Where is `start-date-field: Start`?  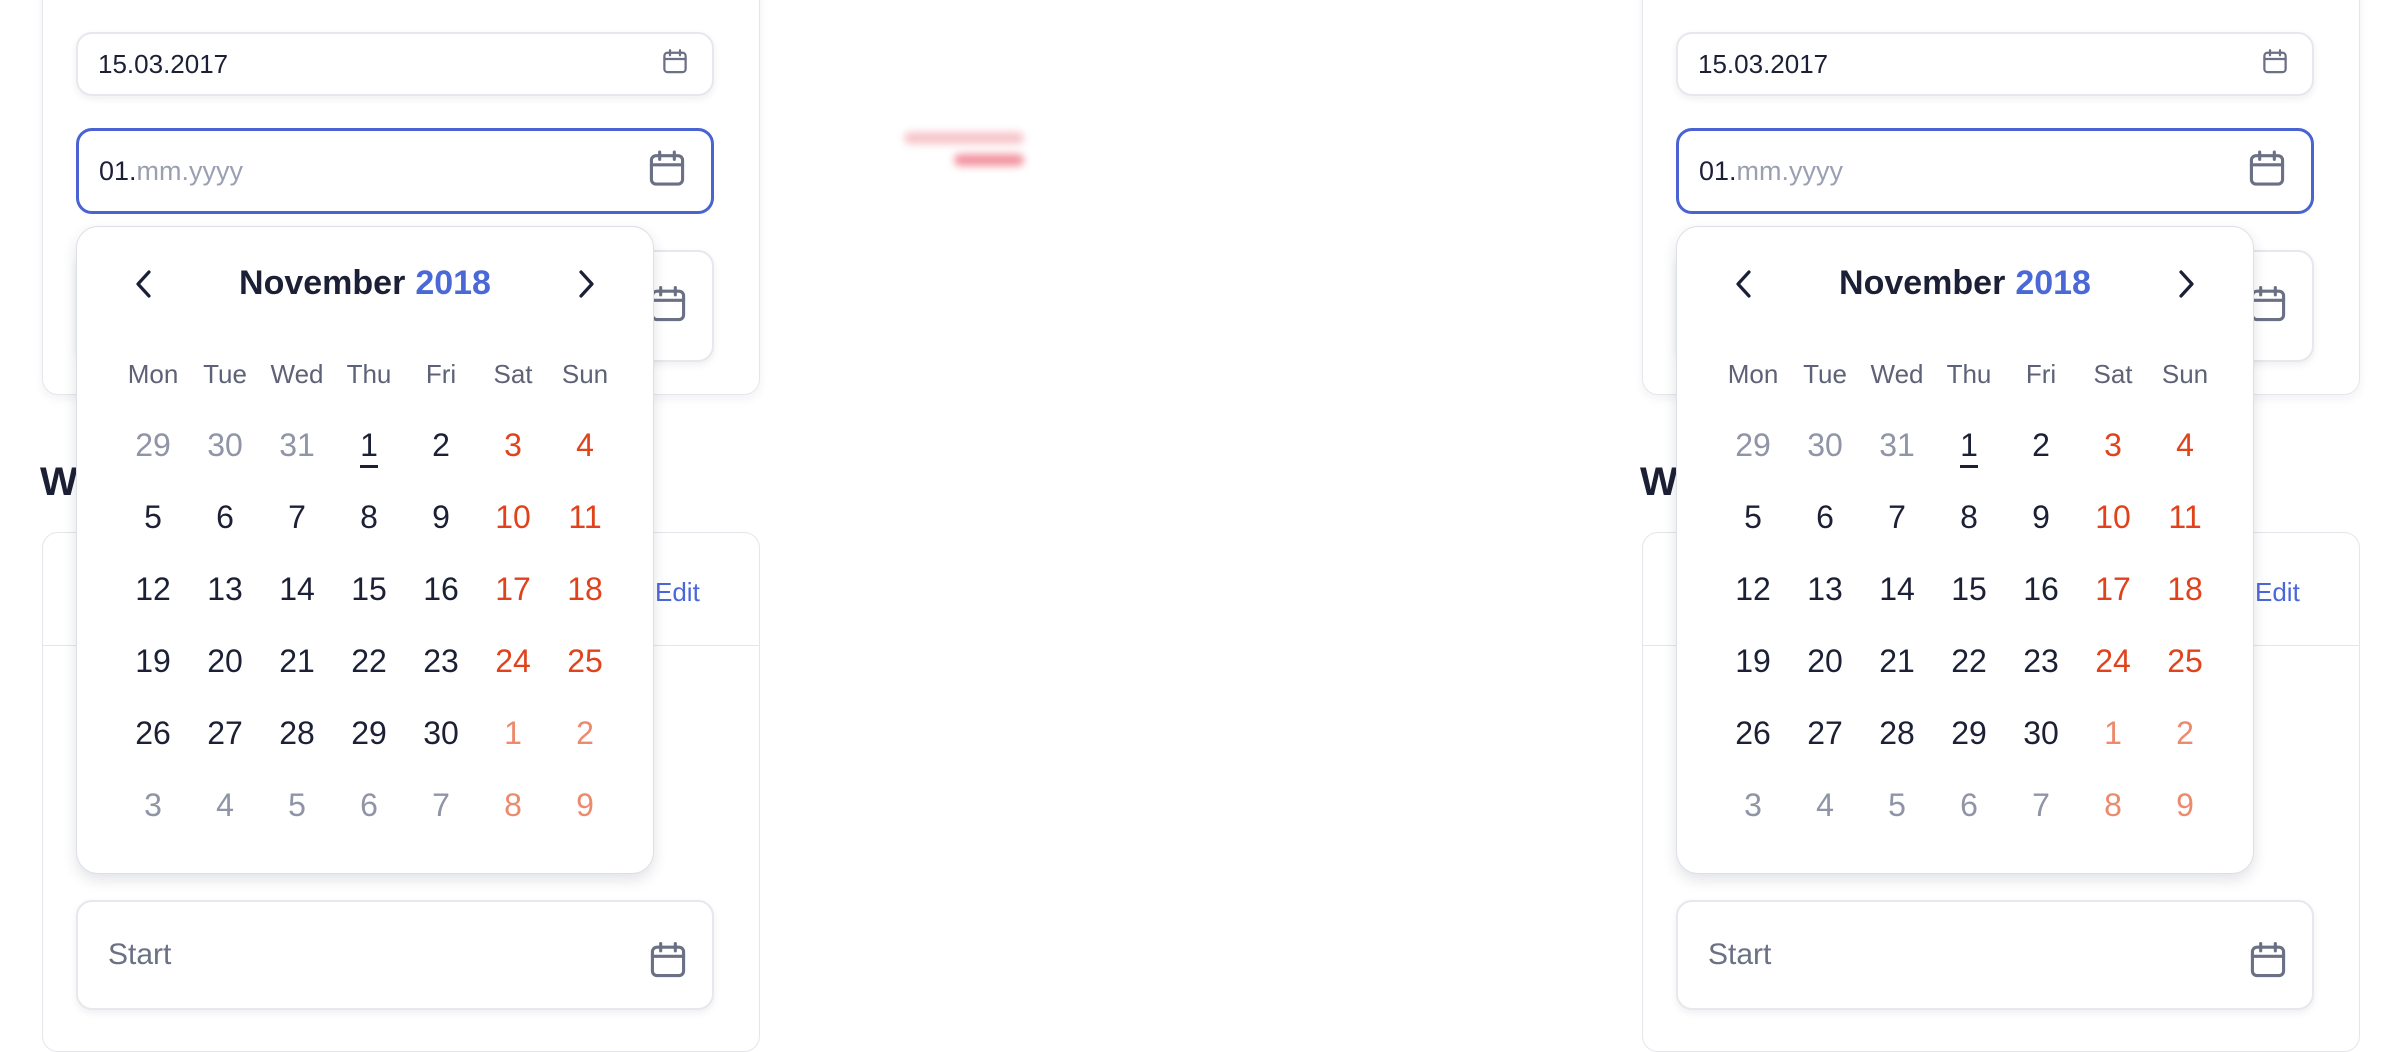 start-date-field: Start is located at coordinates (1995, 955).